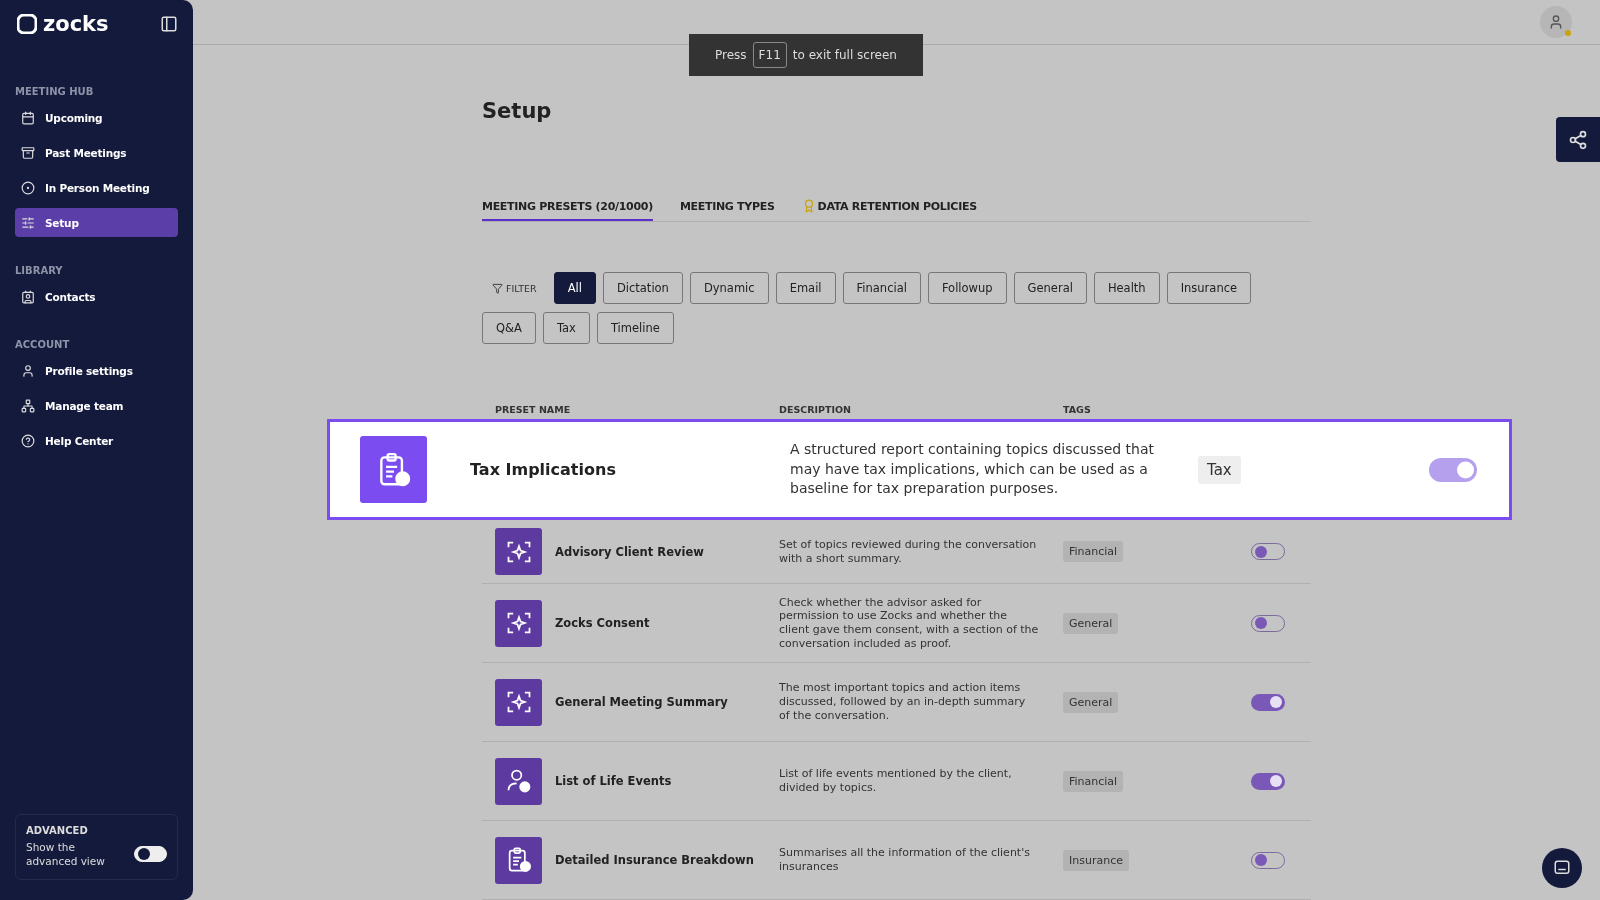 This screenshot has height=900, width=1600. I want to click on tab: DATA RETENTION POLICIES, so click(889, 210).